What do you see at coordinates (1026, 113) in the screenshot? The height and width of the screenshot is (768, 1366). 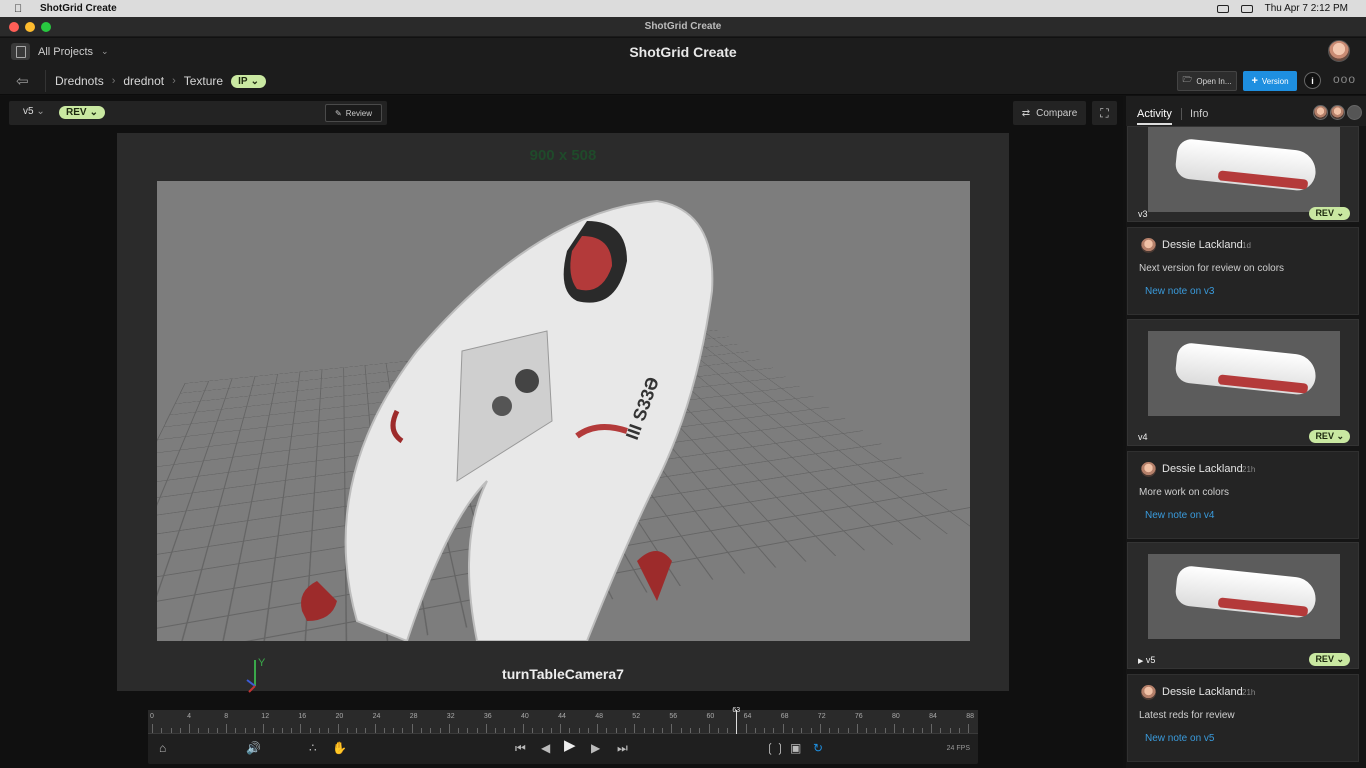 I see `compare-icon: ⇄` at bounding box center [1026, 113].